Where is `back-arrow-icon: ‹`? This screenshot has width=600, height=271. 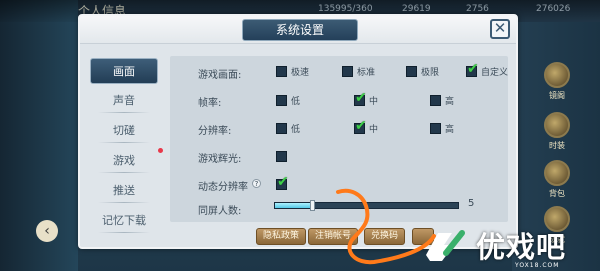
back-arrow-icon: ‹ is located at coordinates (47, 231).